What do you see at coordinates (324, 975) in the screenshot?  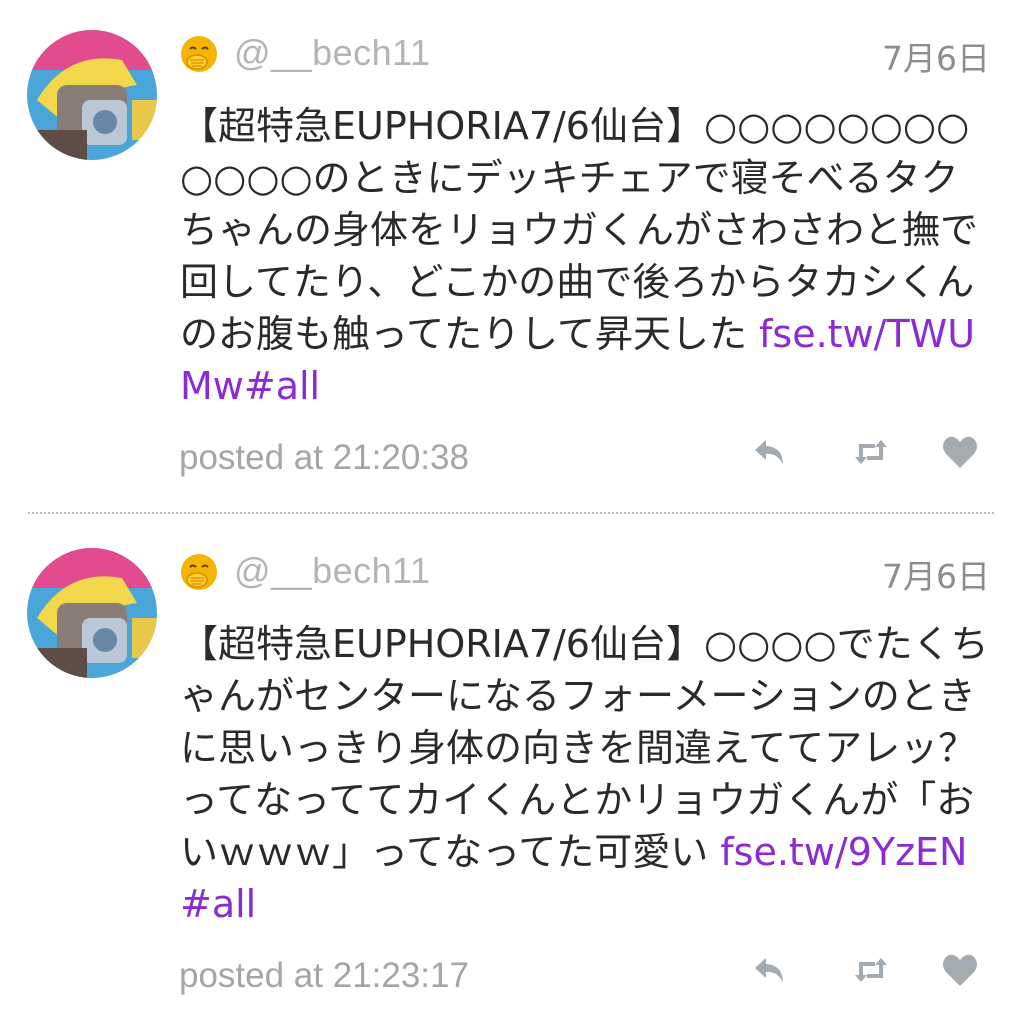 I see `posted-timestamp: posted at 21:23:17` at bounding box center [324, 975].